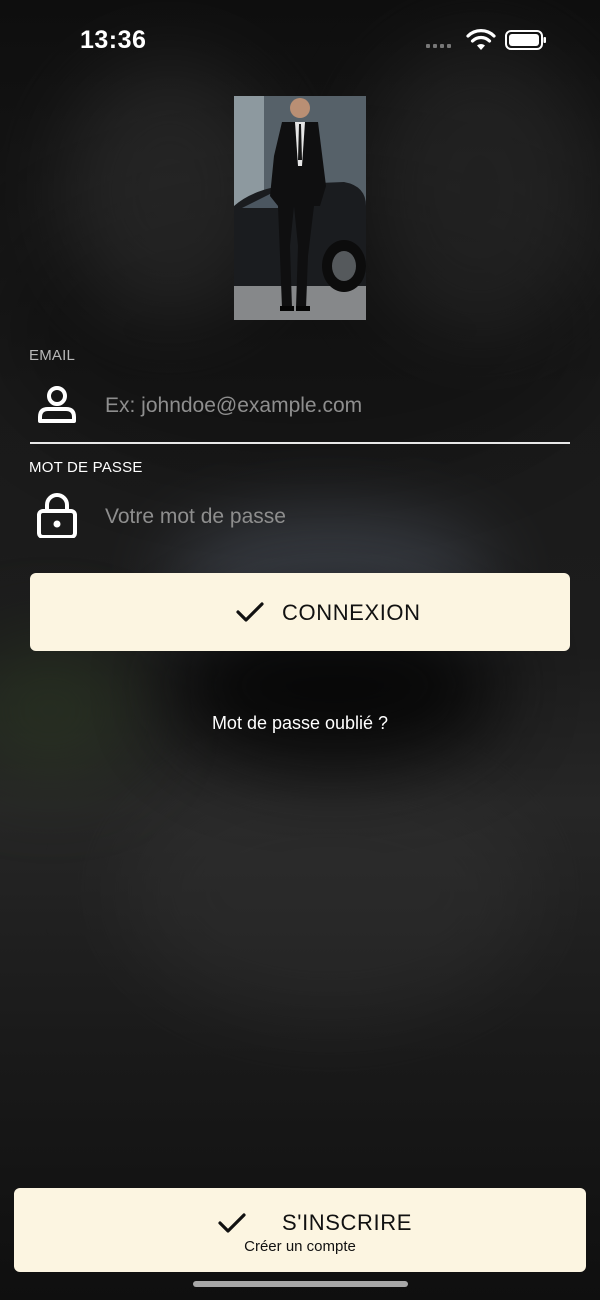 The width and height of the screenshot is (600, 1300). I want to click on status-time: 13:36, so click(113, 40).